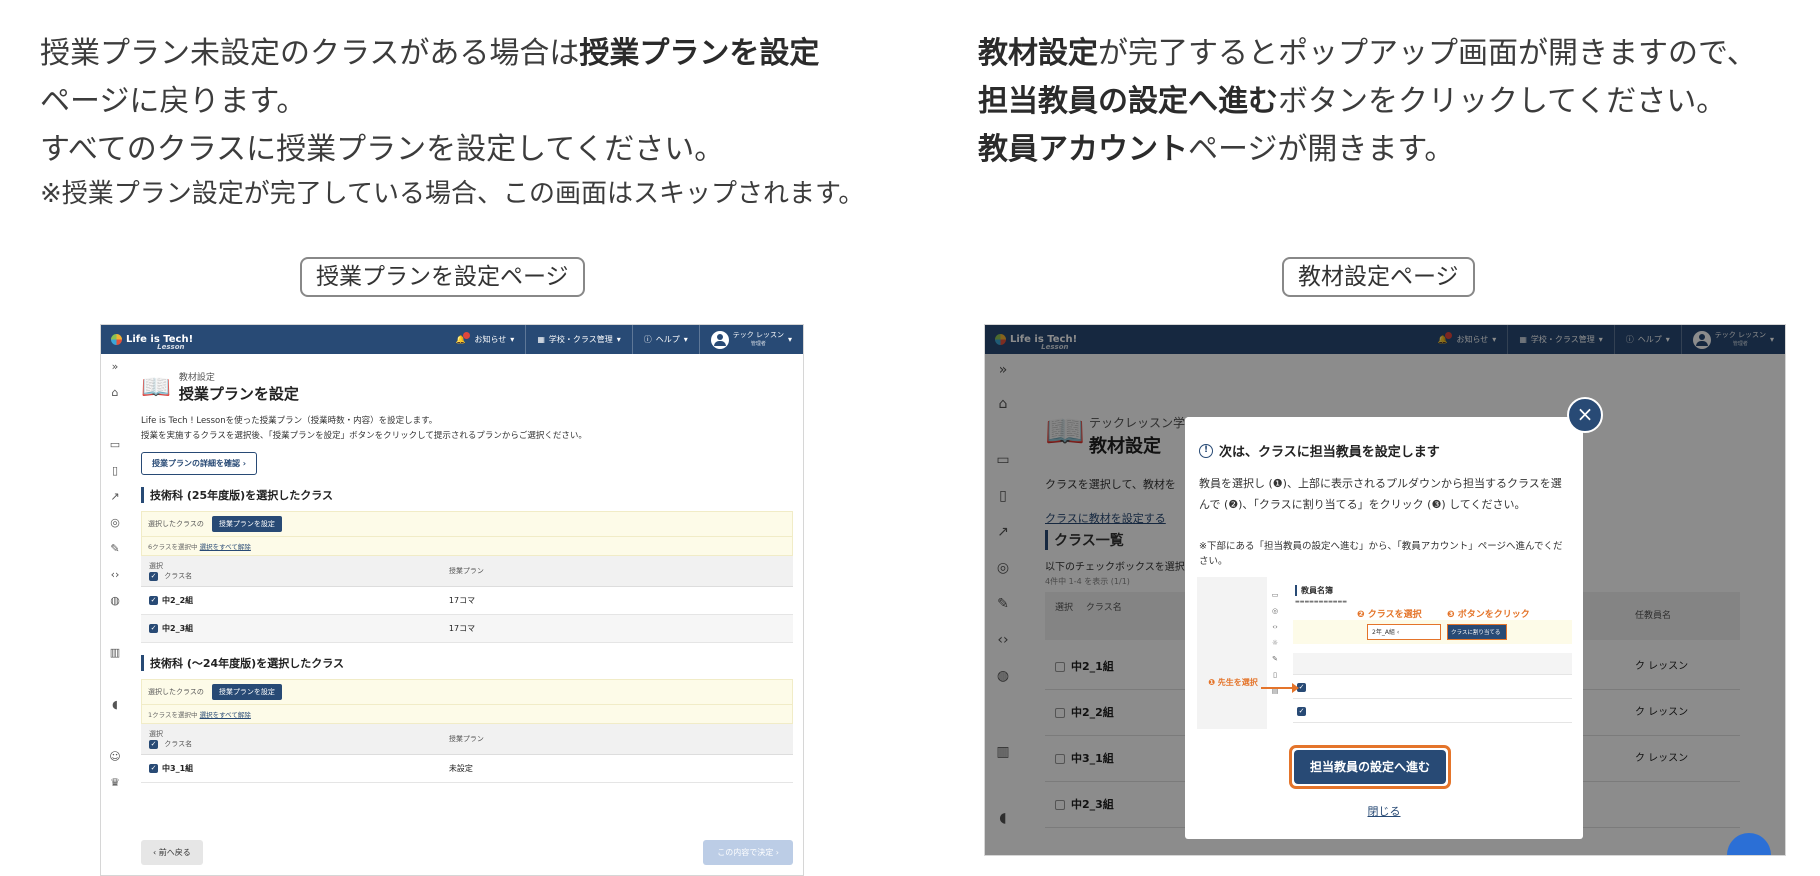 This screenshot has height=876, width=1820. I want to click on expand-icon: », so click(115, 367).